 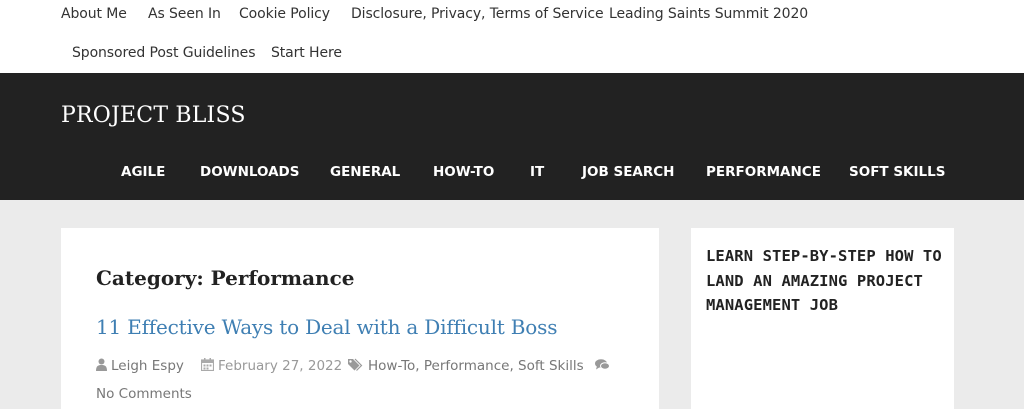 I want to click on comments-icon-wrap, so click(x=604, y=366).